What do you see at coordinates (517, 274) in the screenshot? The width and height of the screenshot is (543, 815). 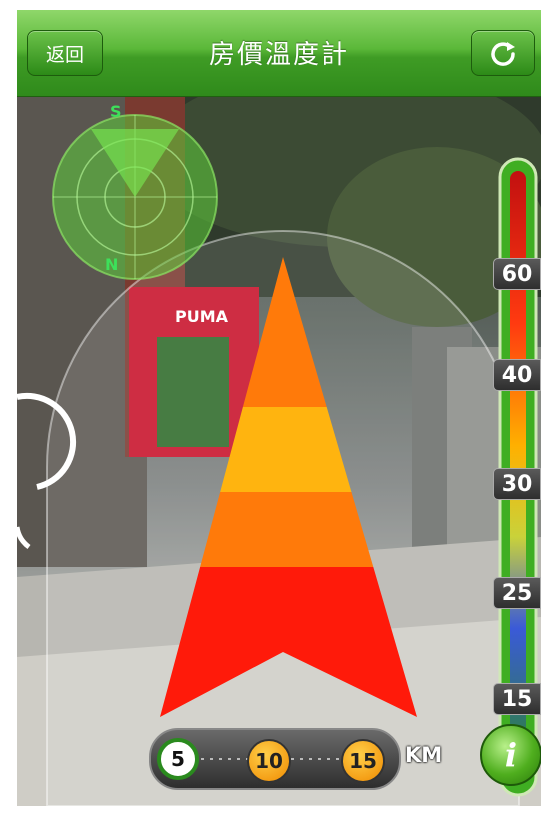 I see `thermo-tick-60: 60` at bounding box center [517, 274].